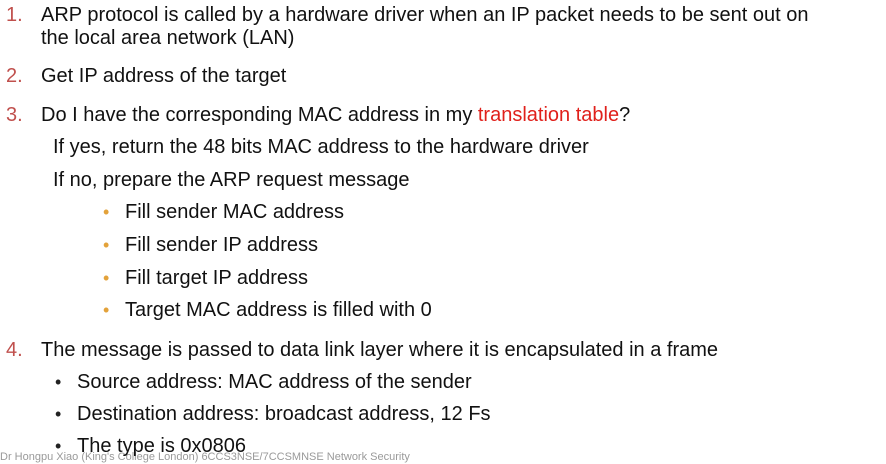 The height and width of the screenshot is (464, 886). Describe the element at coordinates (164, 76) in the screenshot. I see `item-2-text: Get IP address of the target` at that location.